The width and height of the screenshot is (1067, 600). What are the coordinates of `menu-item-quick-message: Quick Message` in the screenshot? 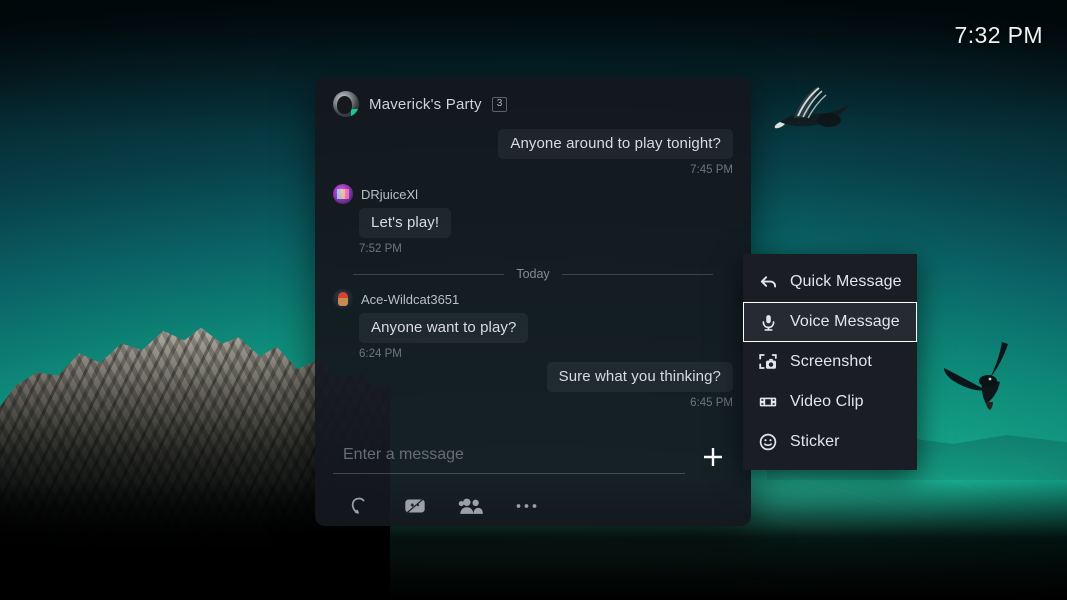 It's located at (830, 282).